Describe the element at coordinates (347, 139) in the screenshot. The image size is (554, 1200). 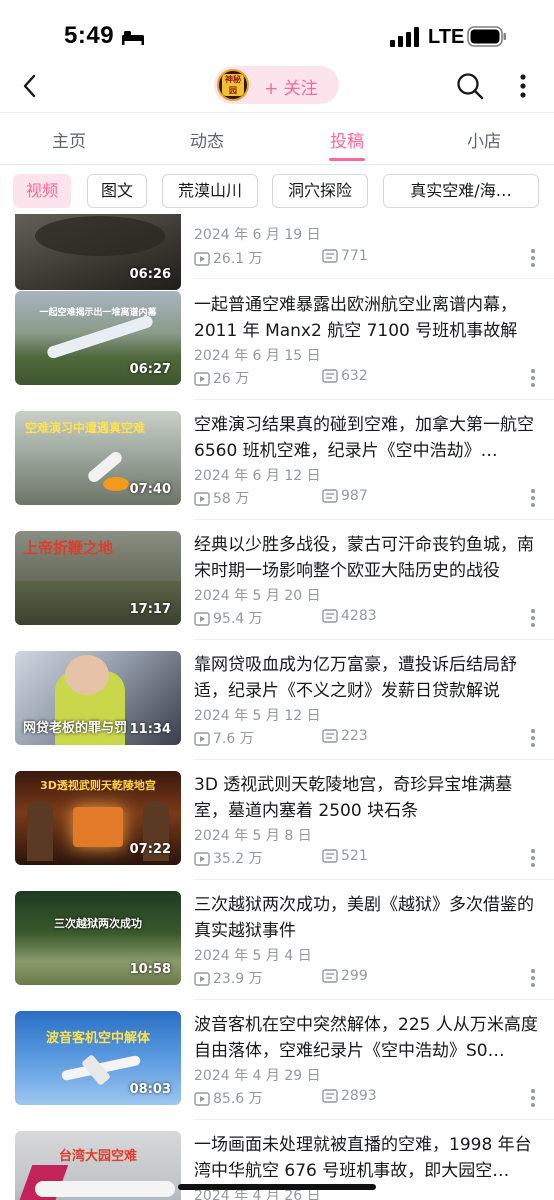
I see `tab-submissions: 投稿` at that location.